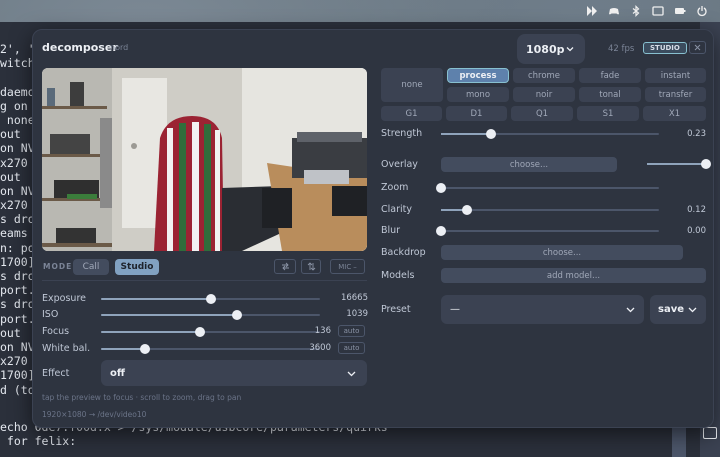  Describe the element at coordinates (706, 164) in the screenshot. I see `overlay-knob` at that location.